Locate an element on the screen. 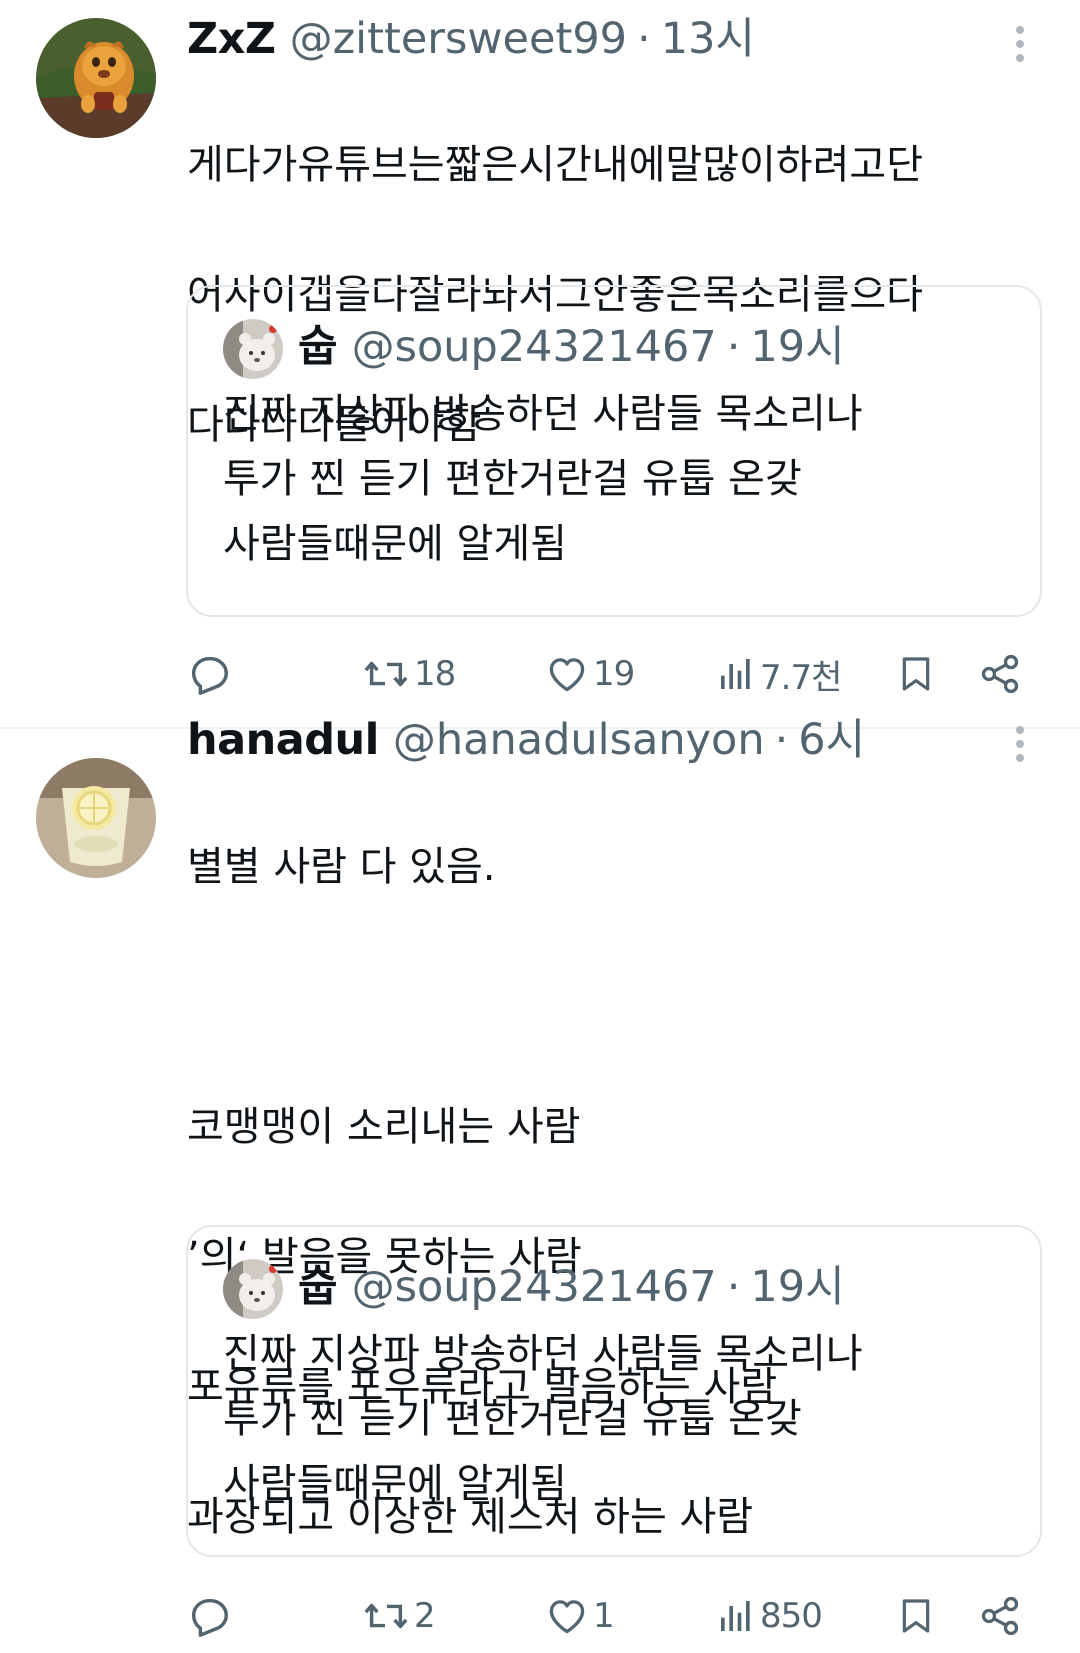  lion-cub-avatar-icon is located at coordinates (96, 78).